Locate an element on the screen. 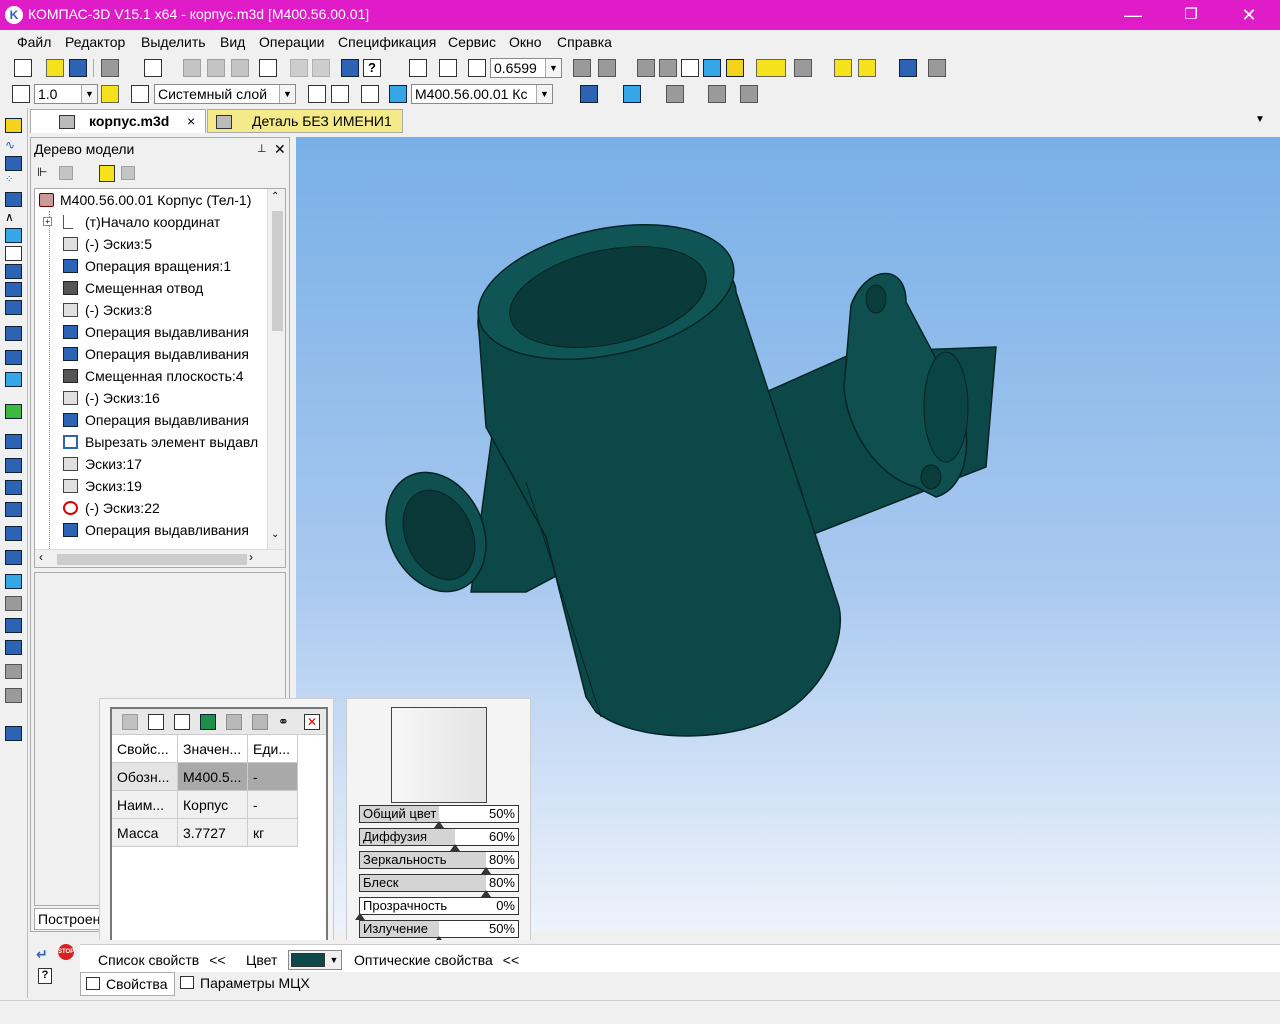  graph-icon is located at coordinates (13, 289).